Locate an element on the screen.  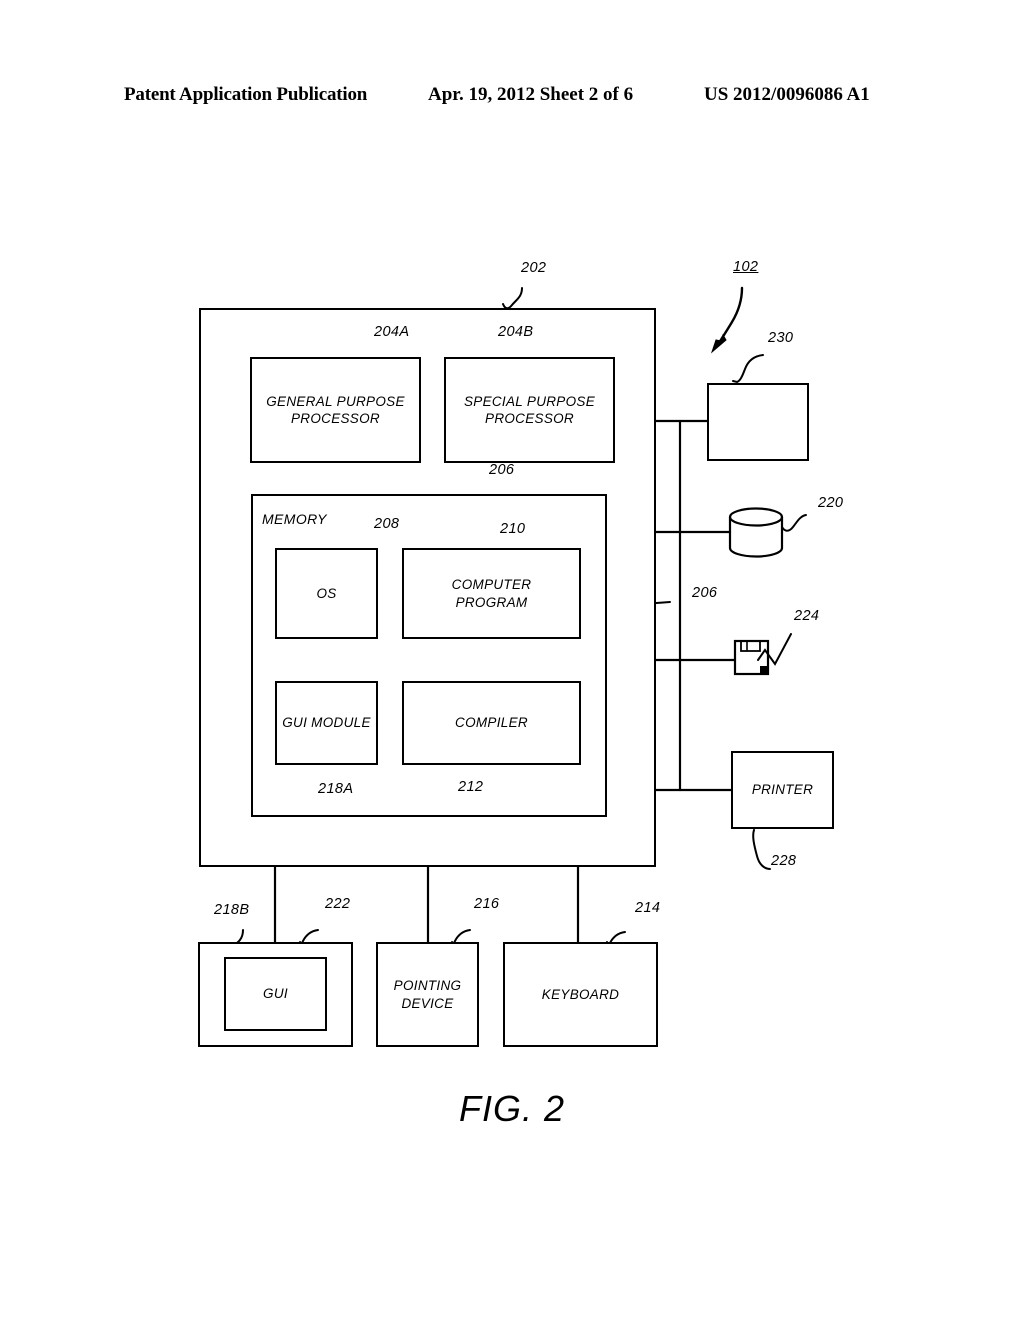
gui-label: GUI is located at coordinates (275, 994).